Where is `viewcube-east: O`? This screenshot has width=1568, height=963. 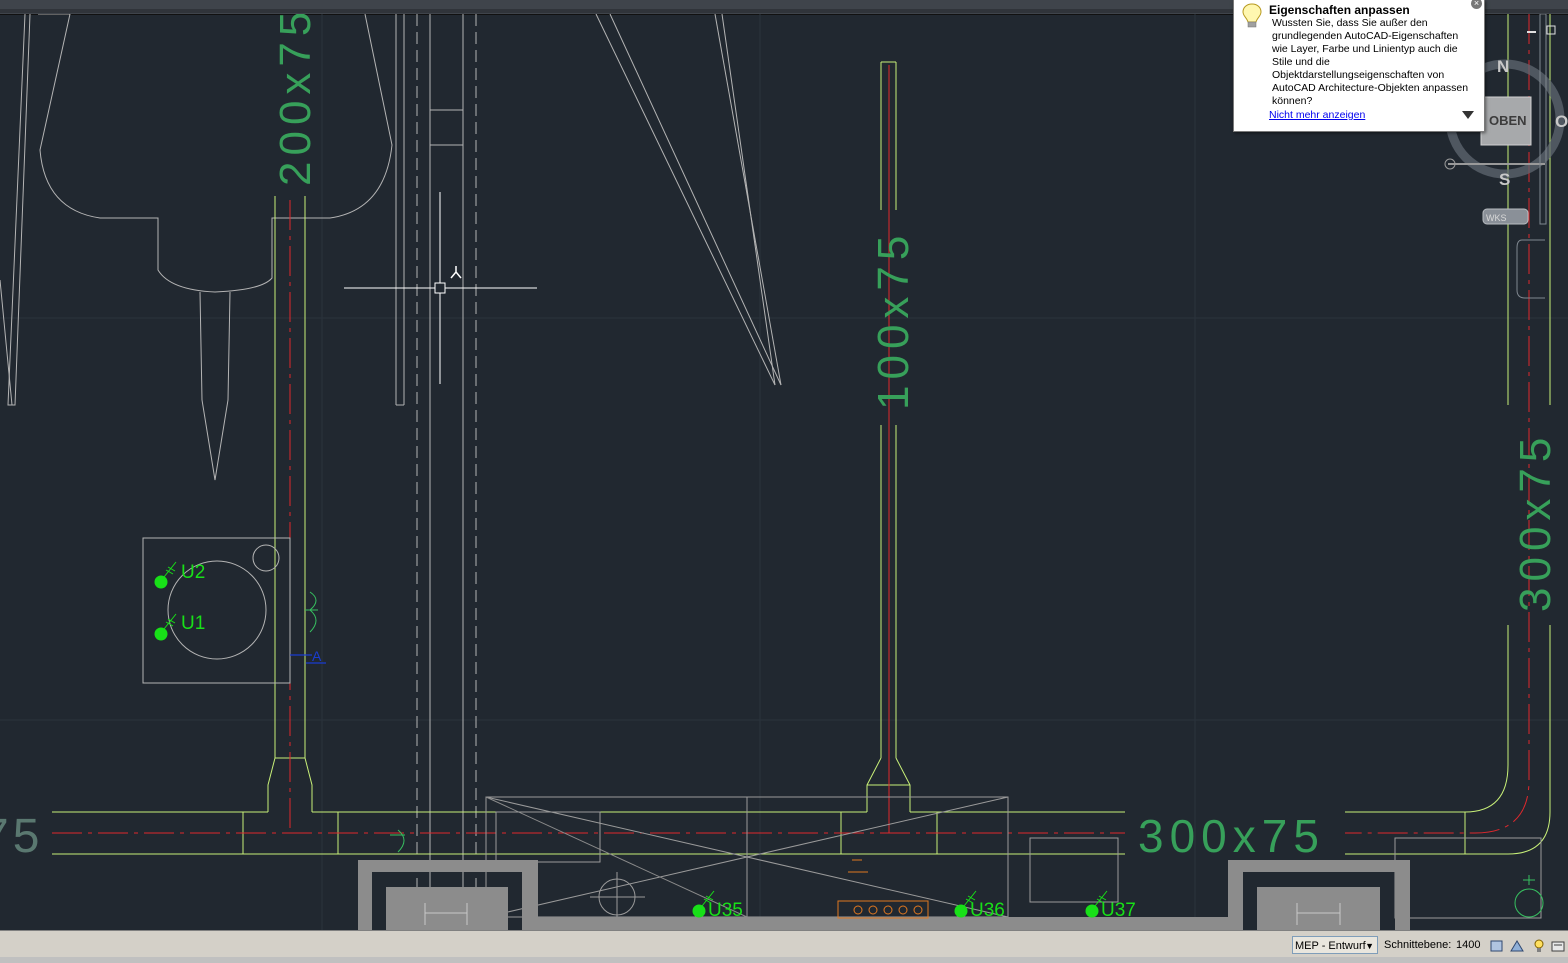
viewcube-east: O is located at coordinates (1561, 121).